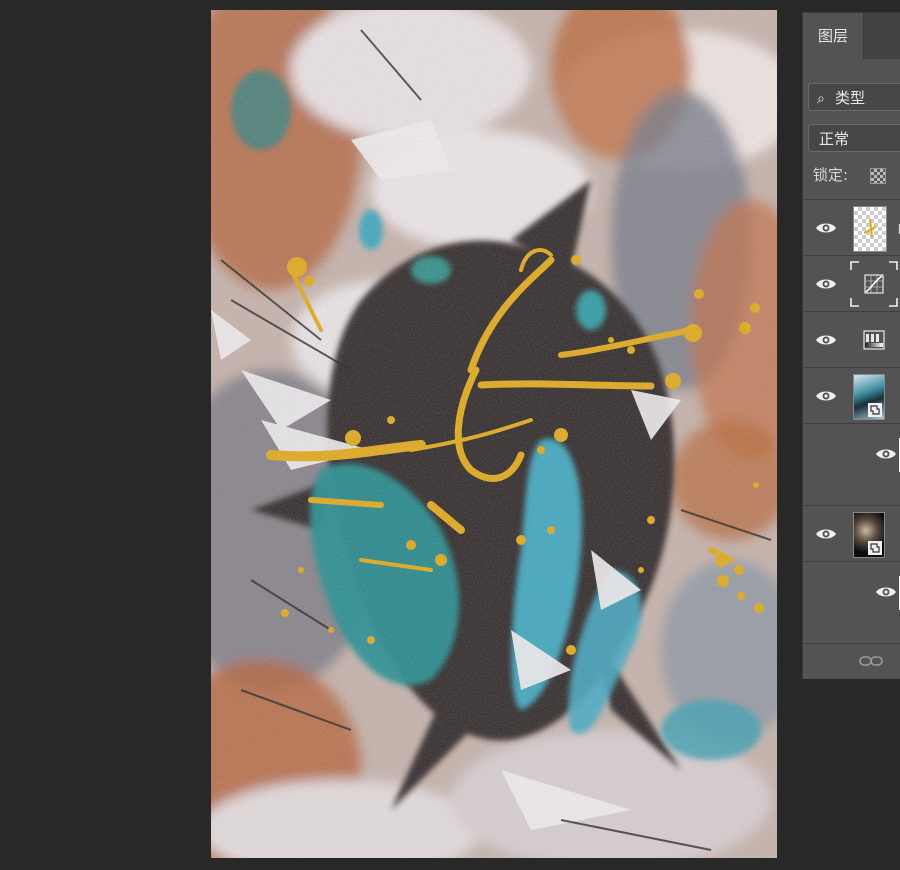 This screenshot has height=870, width=900. I want to click on curves-icon, so click(874, 284).